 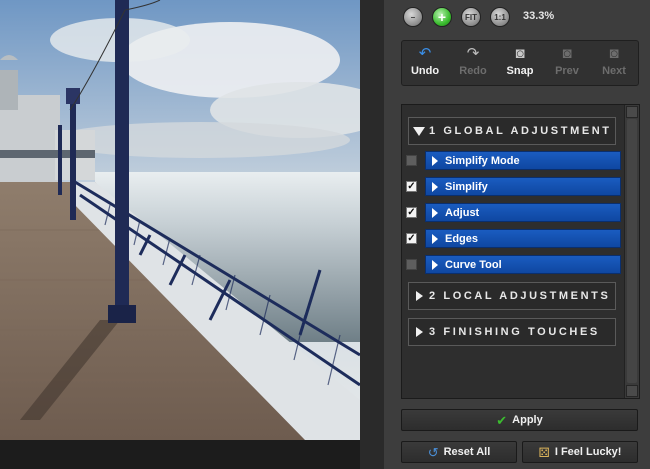 I want to click on apply-label: Apply, so click(x=527, y=420).